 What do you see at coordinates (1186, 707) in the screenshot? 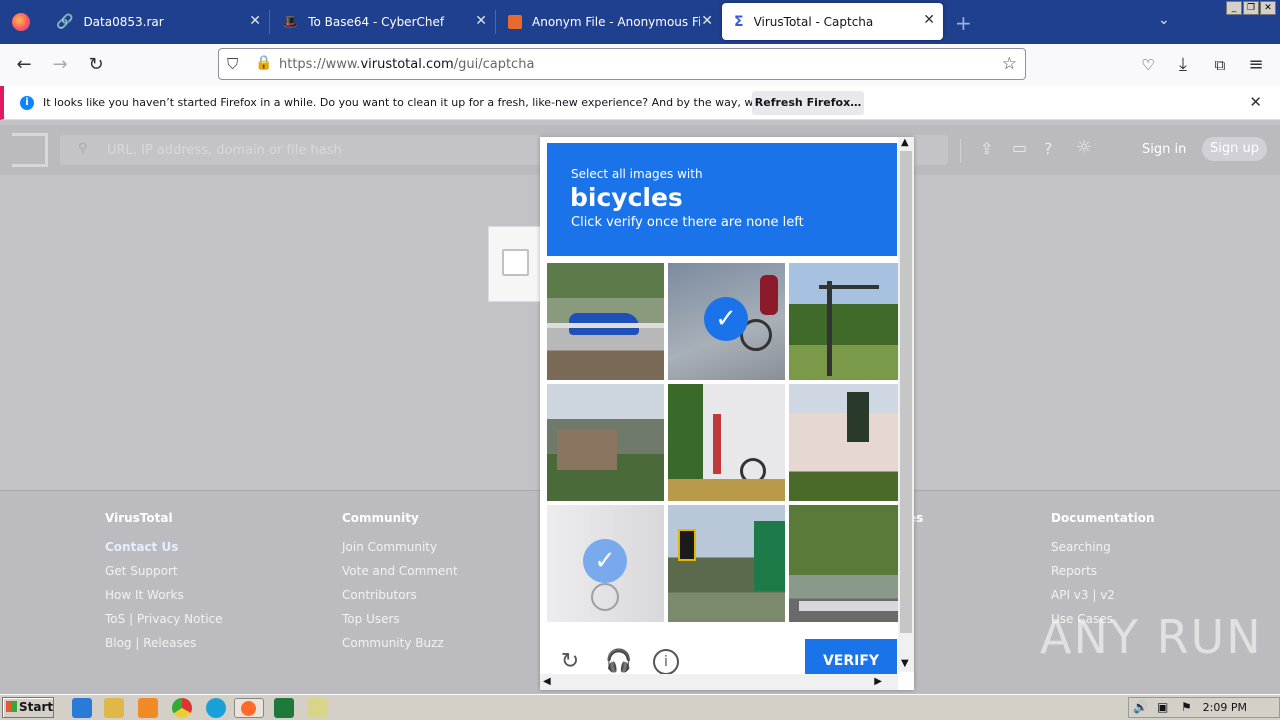
I see `flag-icon: ⚑` at bounding box center [1186, 707].